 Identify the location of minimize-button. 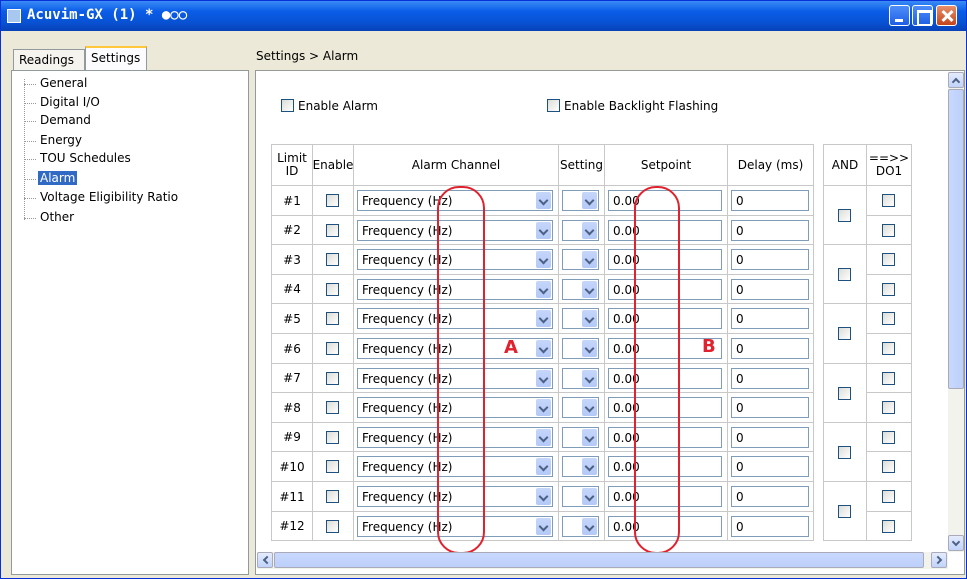
(899, 15).